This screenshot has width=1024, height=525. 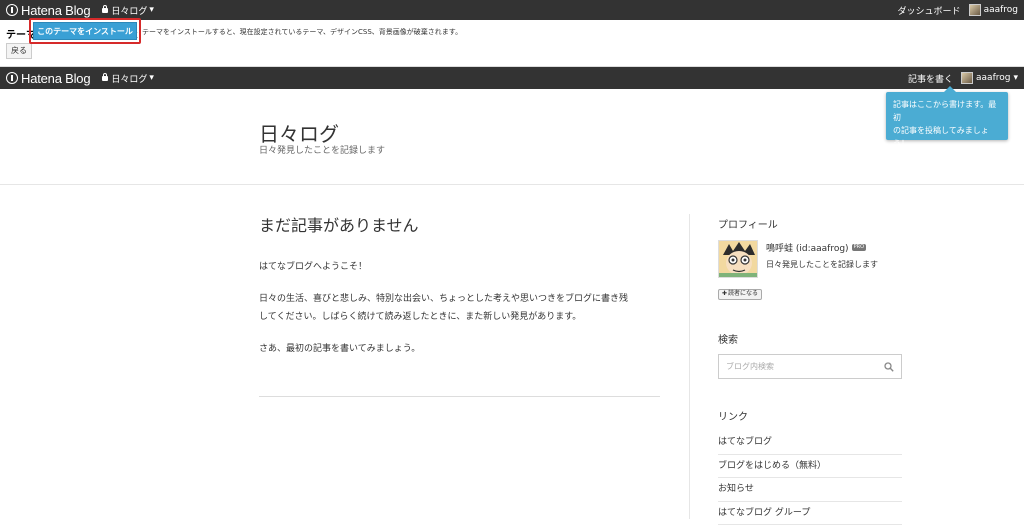 What do you see at coordinates (728, 338) in the screenshot?
I see `search-title: 検索` at bounding box center [728, 338].